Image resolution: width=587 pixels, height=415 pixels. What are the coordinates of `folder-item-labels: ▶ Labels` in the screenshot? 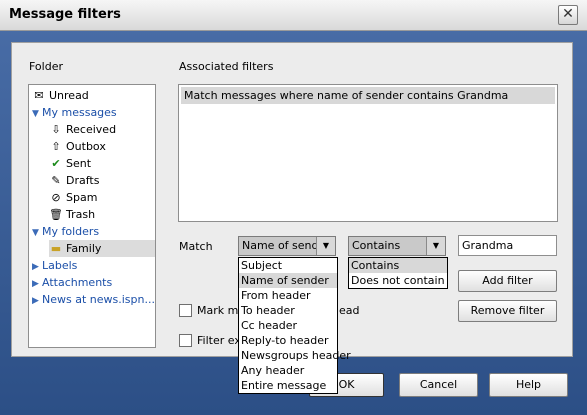 It's located at (54, 265).